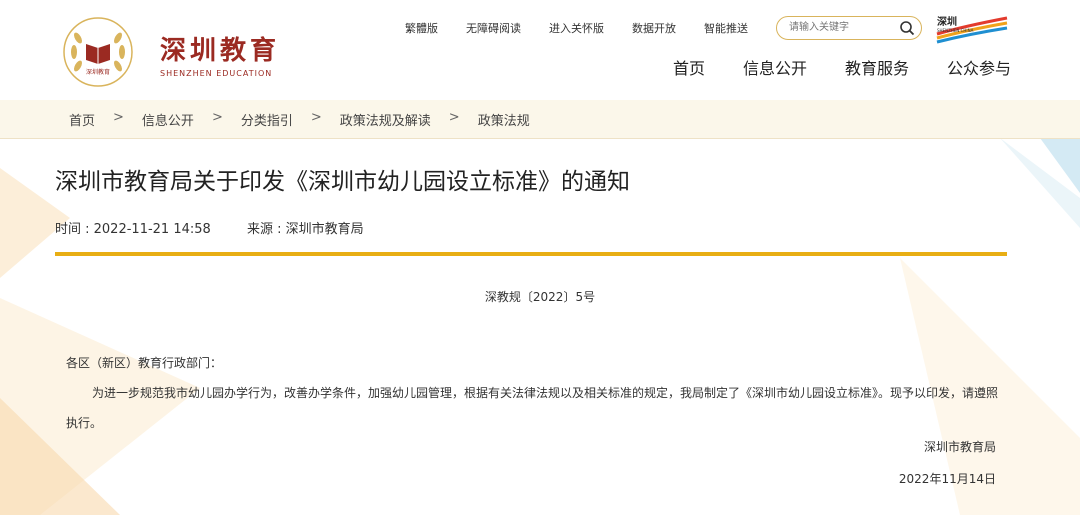  Describe the element at coordinates (144, 363) in the screenshot. I see `salutation: 各区（新区）教育行政部门：` at that location.